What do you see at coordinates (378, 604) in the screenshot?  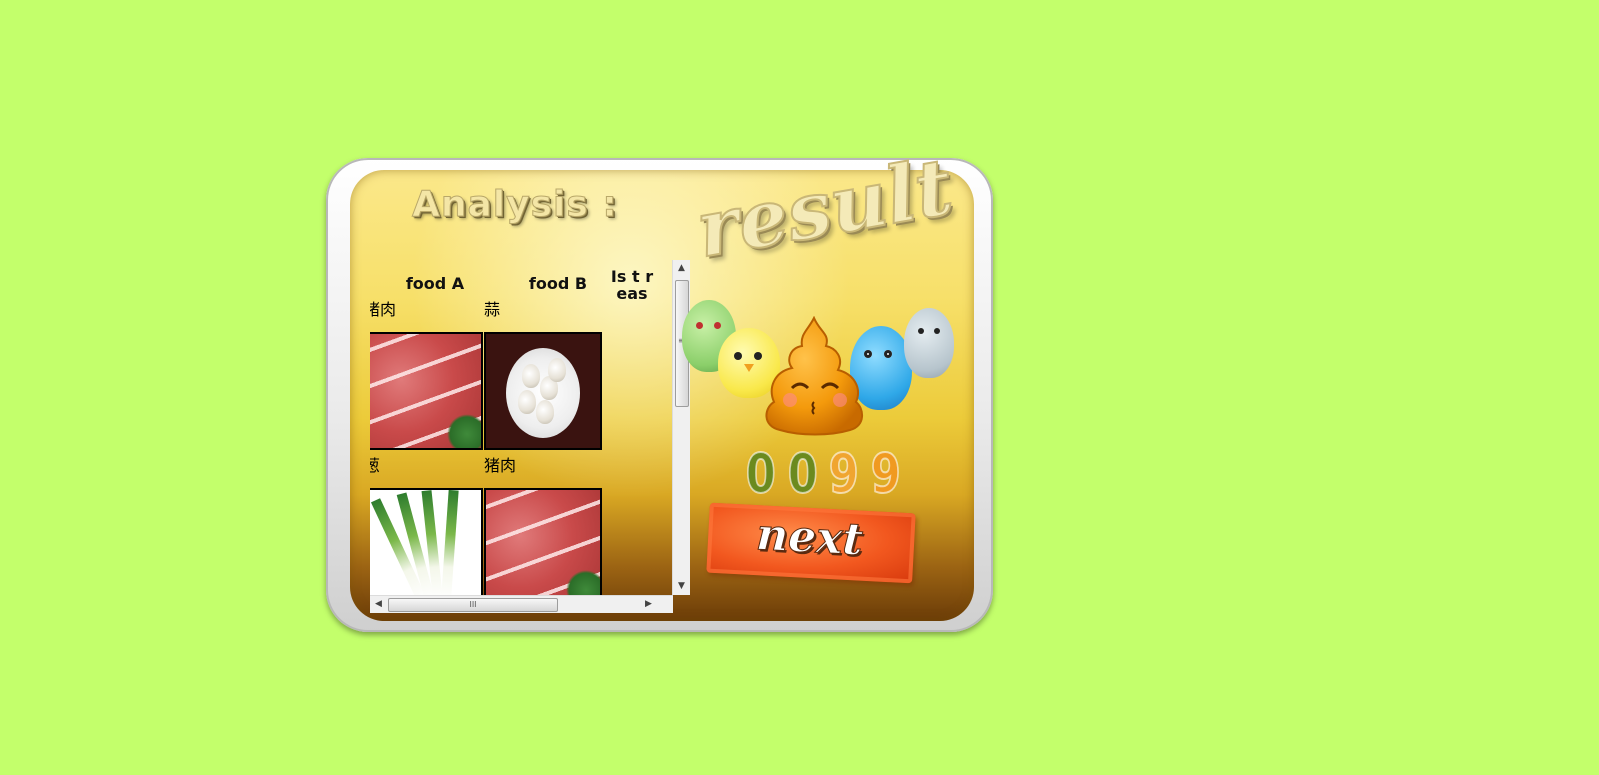 I see `scroll-left-icon: ◀` at bounding box center [378, 604].